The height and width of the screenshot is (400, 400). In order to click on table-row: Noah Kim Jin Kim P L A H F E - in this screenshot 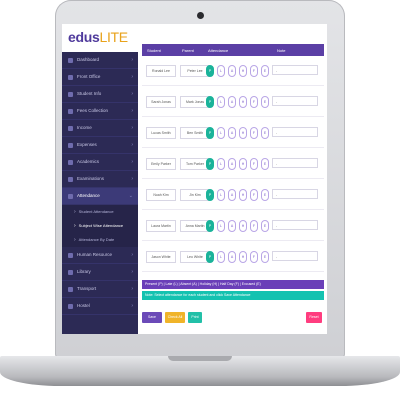, I will do `click(233, 195)`.